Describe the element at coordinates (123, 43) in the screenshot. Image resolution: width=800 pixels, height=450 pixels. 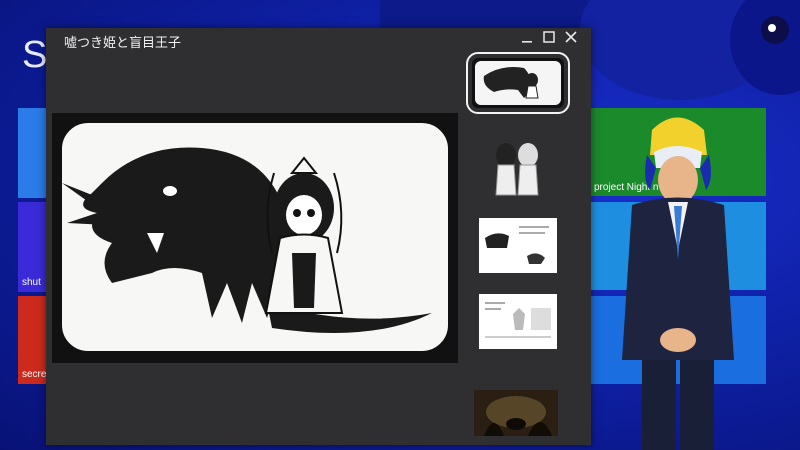
I see `window-title: 嘘つき姫と盲目王子` at that location.